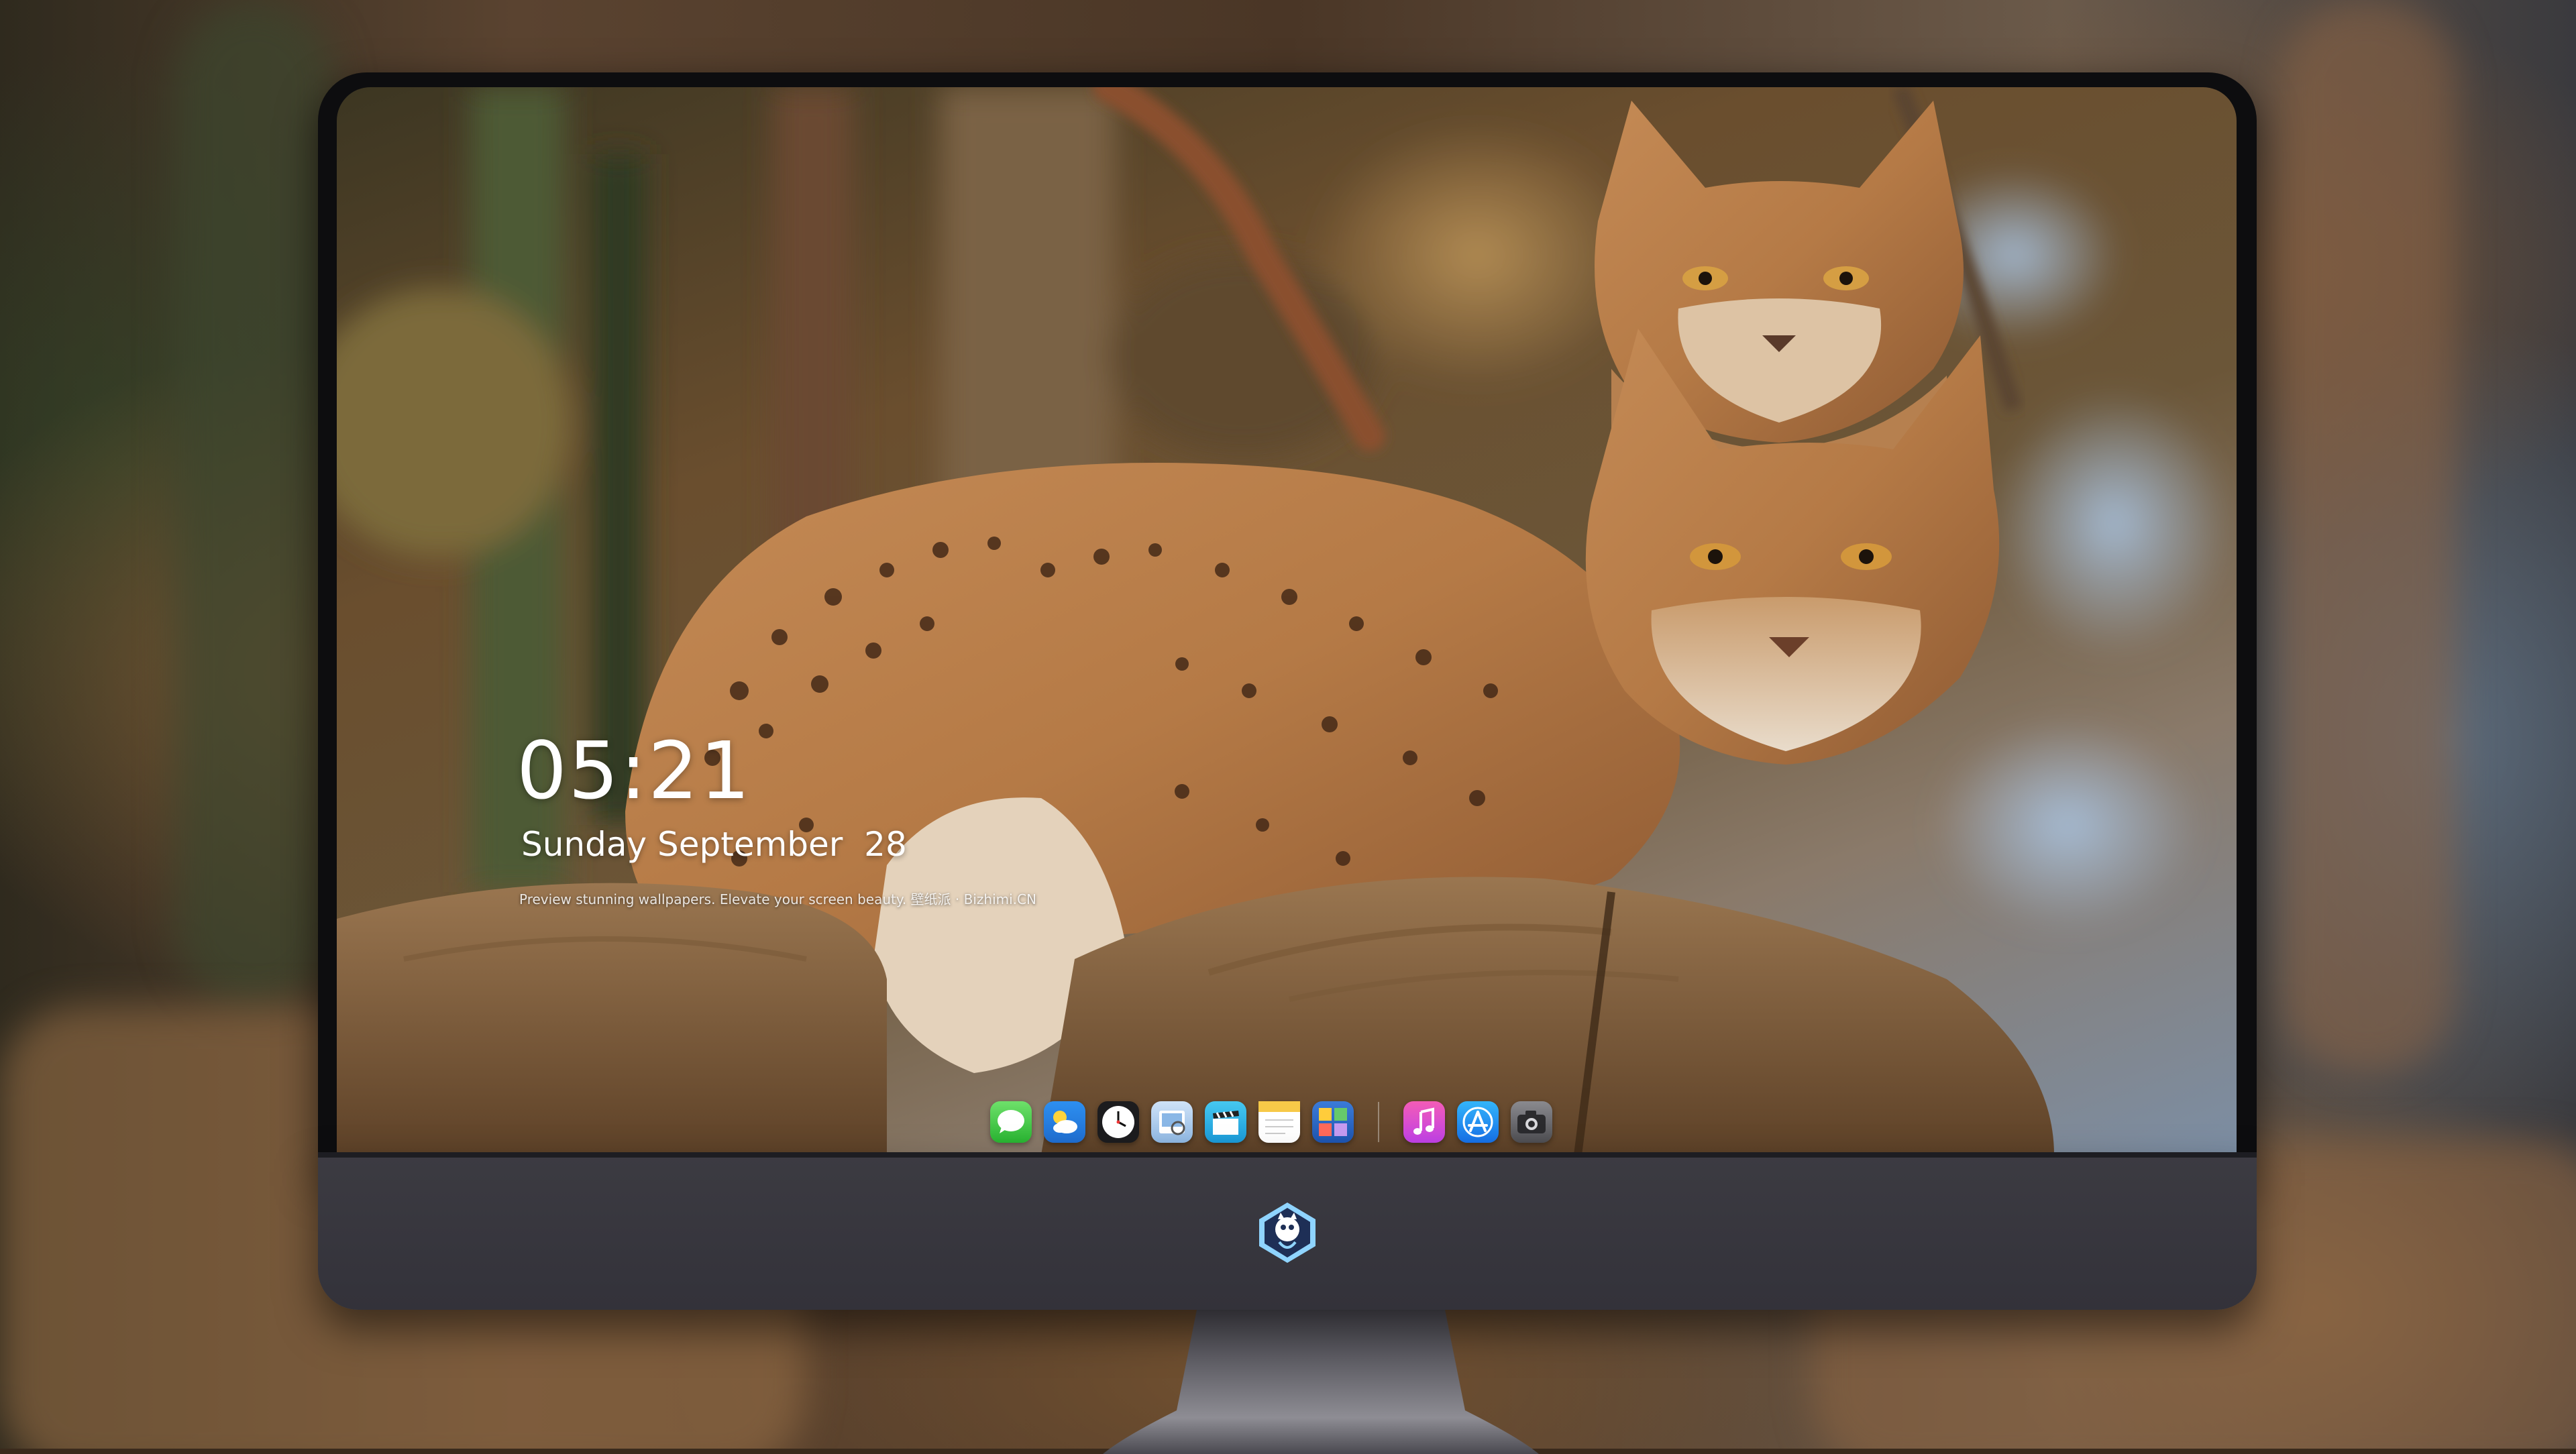  Describe the element at coordinates (1064, 1122) in the screenshot. I see `weather-icon` at that location.